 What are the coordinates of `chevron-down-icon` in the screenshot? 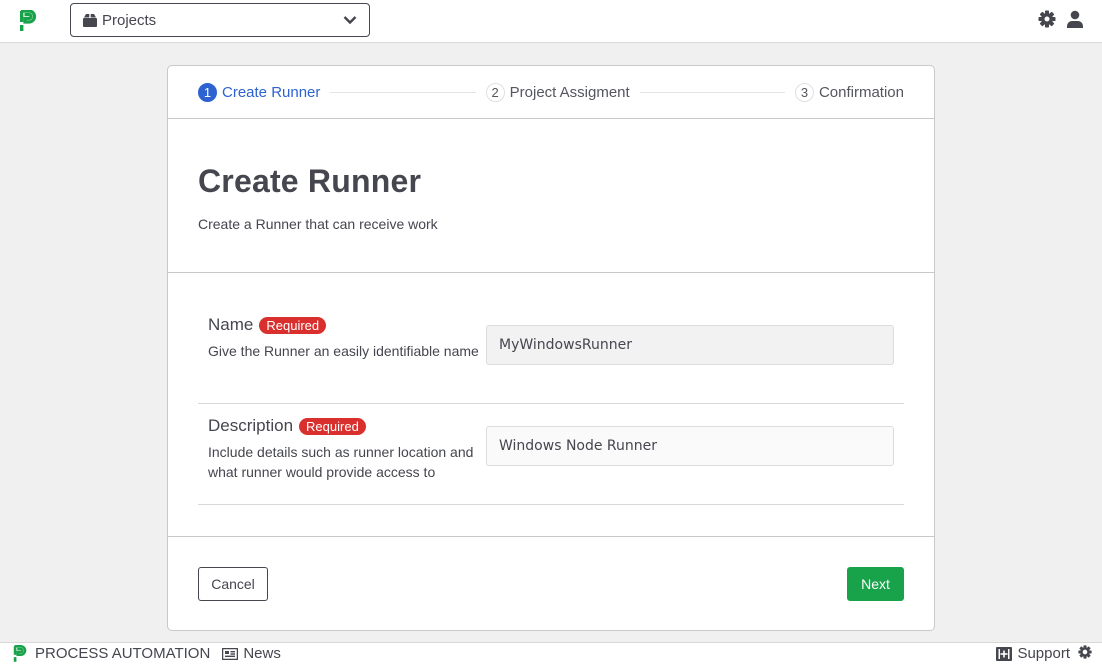 It's located at (350, 20).